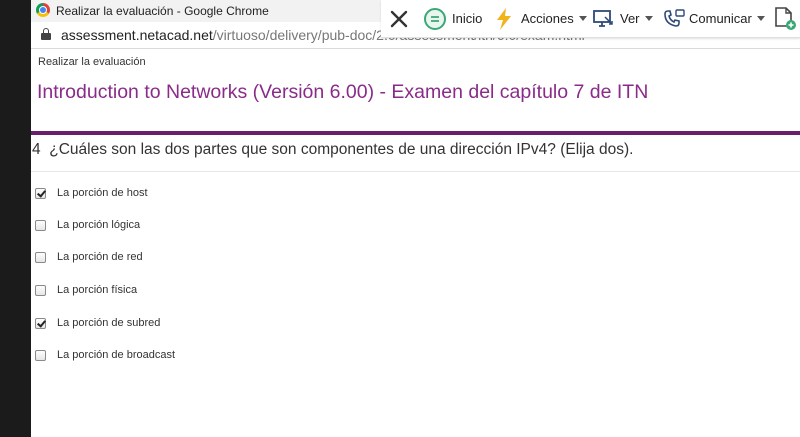  Describe the element at coordinates (435, 18) in the screenshot. I see `home-icon` at that location.